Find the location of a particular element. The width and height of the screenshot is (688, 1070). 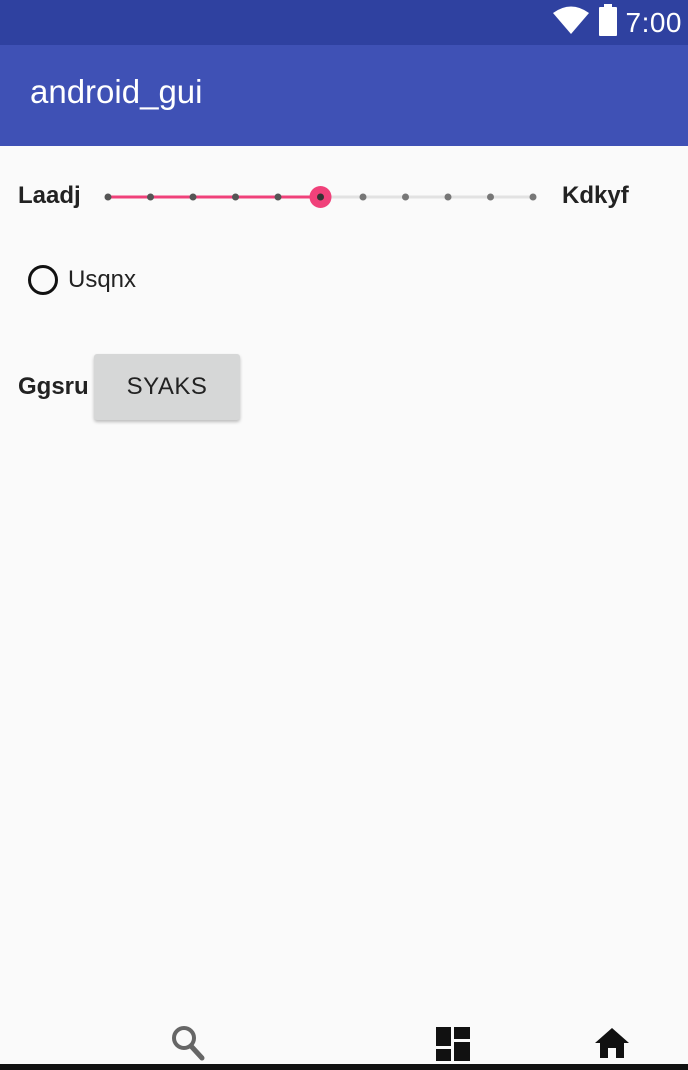

seekbar-thumb-tick is located at coordinates (320, 197).